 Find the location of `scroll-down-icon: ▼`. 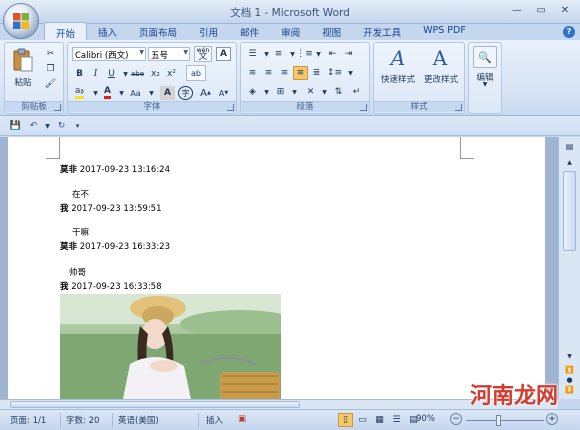

scroll-down-icon: ▼ is located at coordinates (569, 356).